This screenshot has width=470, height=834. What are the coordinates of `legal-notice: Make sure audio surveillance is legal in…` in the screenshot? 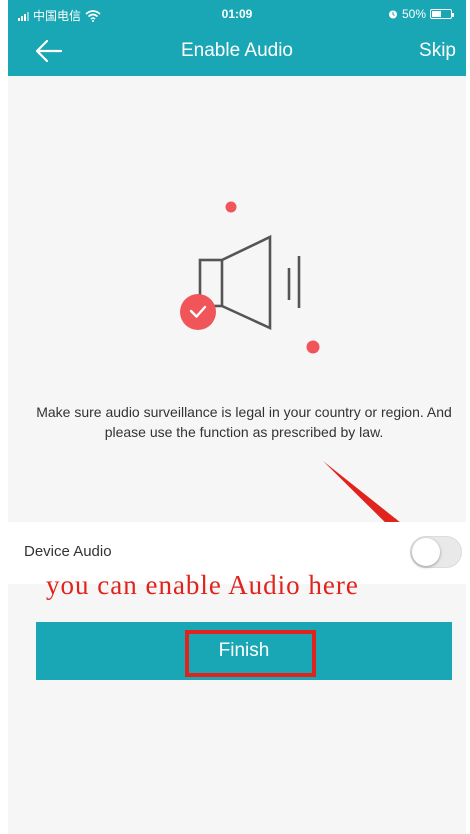 It's located at (244, 422).